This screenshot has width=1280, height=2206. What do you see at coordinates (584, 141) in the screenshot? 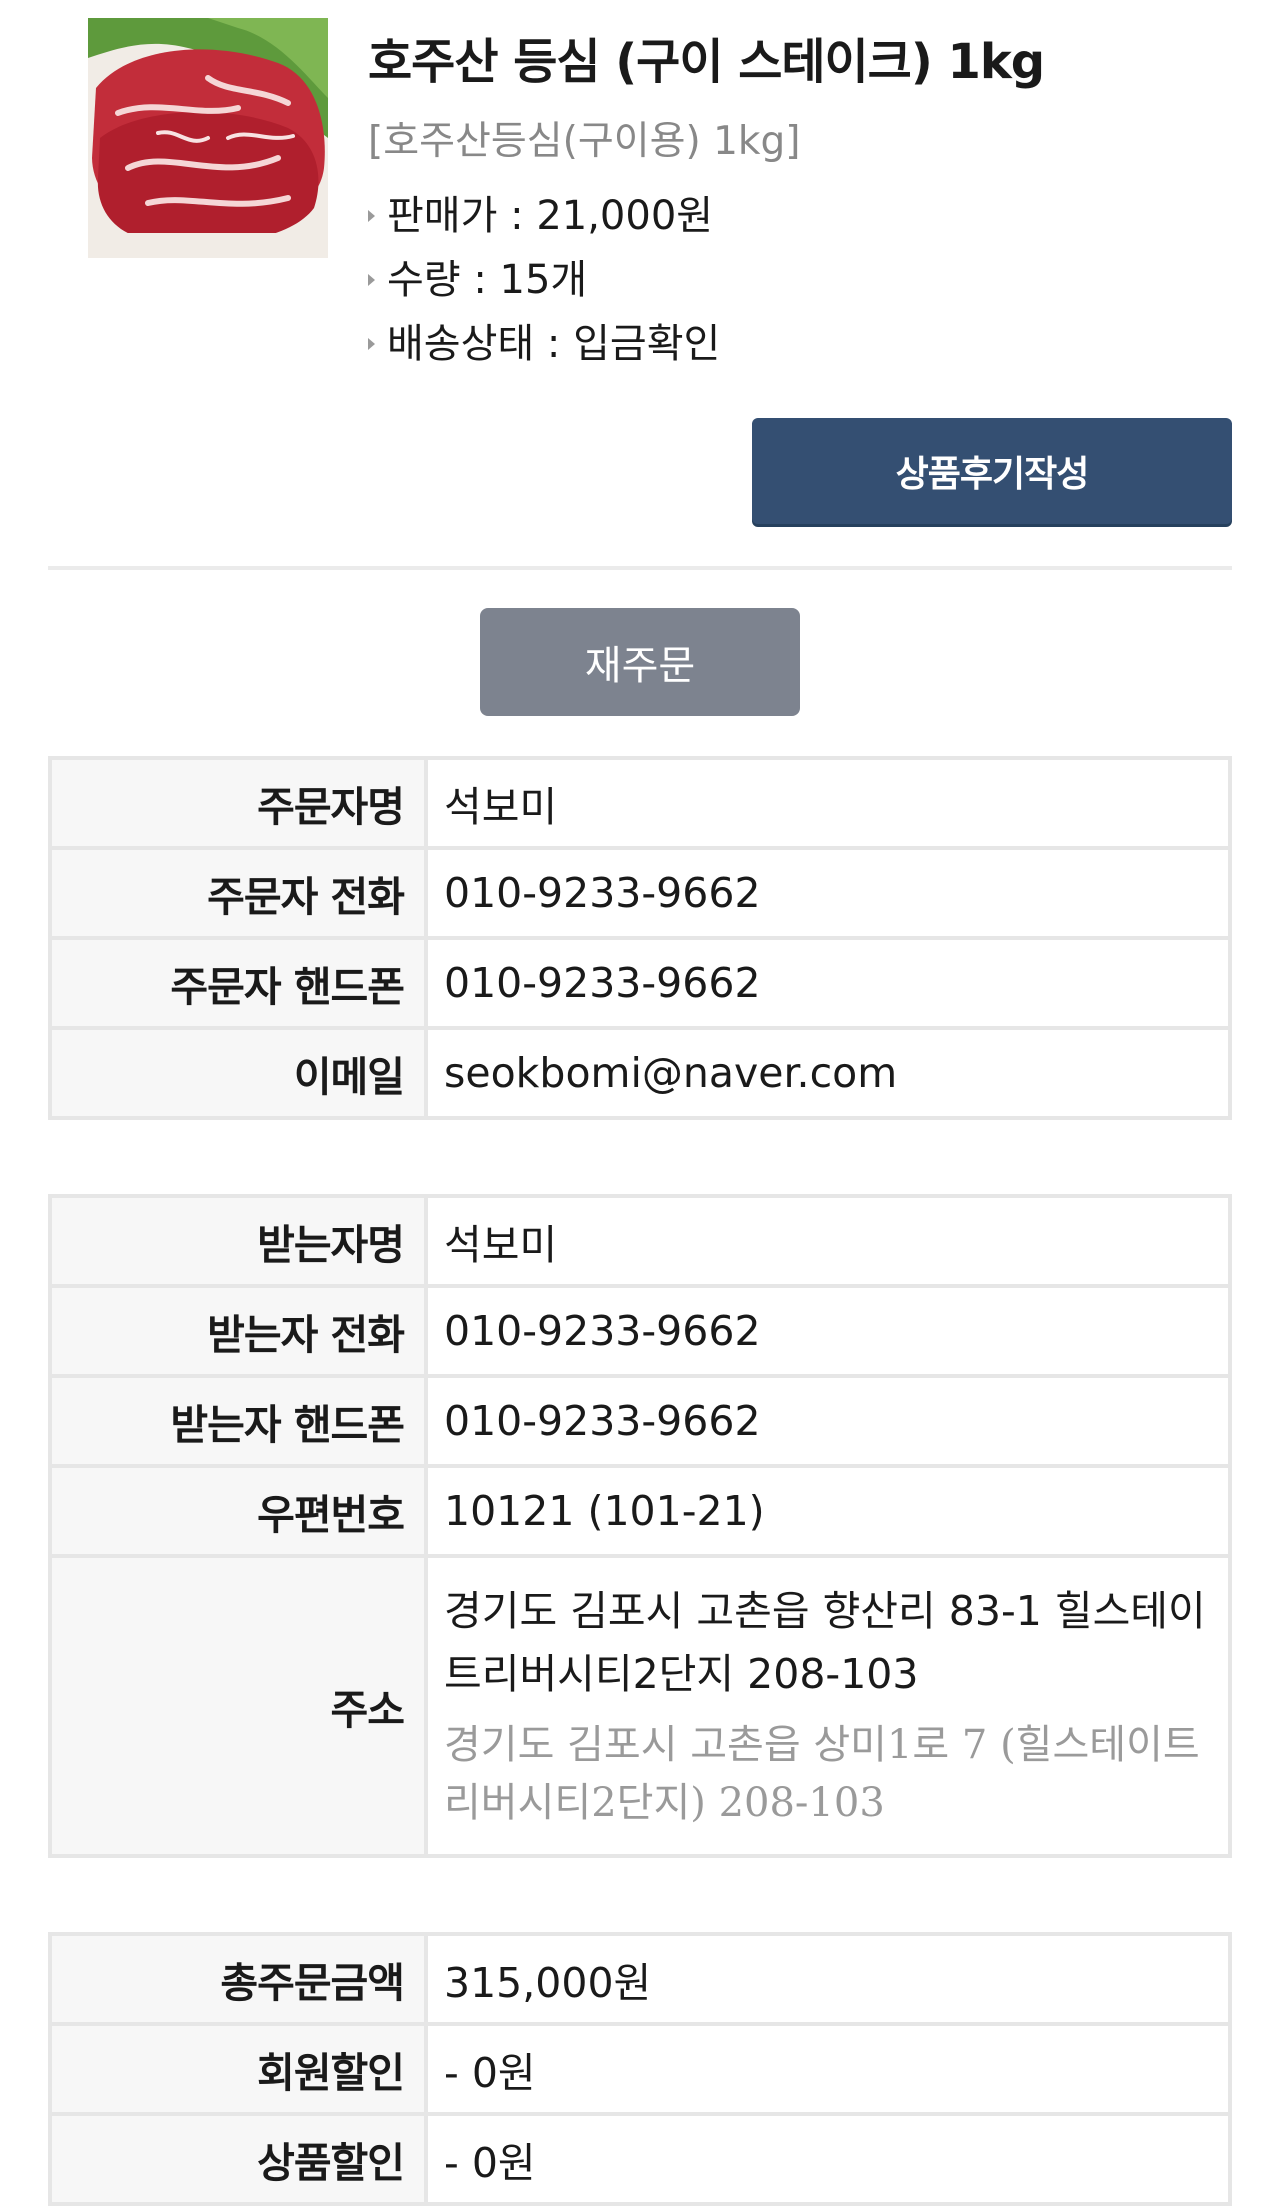
I see `product-option: [호주산등심(구이용) 1kg]` at bounding box center [584, 141].